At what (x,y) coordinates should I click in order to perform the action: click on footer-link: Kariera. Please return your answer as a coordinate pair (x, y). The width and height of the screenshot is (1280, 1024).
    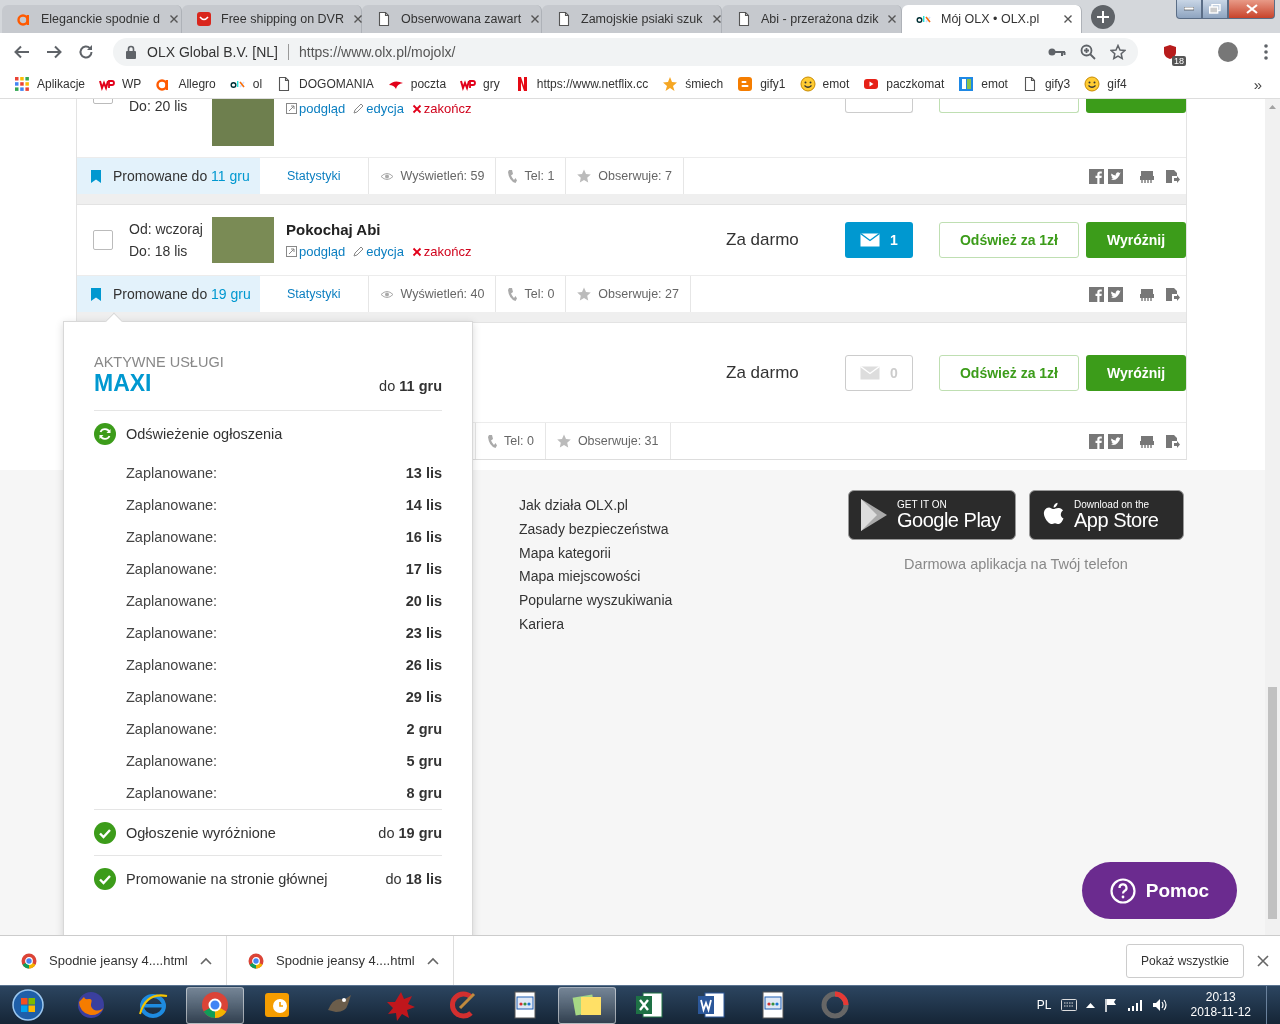
    Looking at the image, I should click on (683, 625).